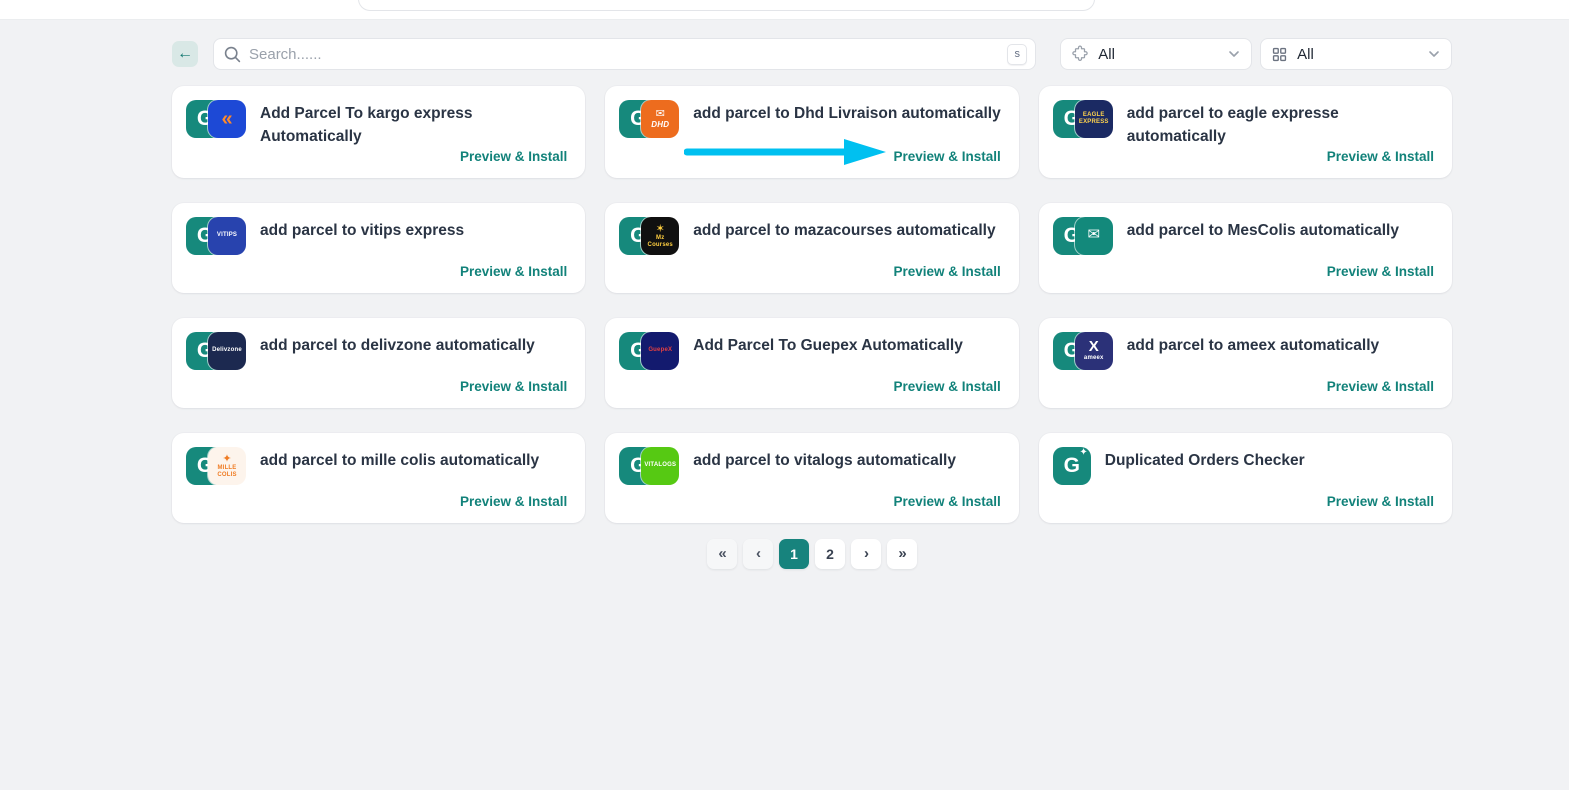 Image resolution: width=1569 pixels, height=790 pixels. Describe the element at coordinates (1280, 54) in the screenshot. I see `grid-icon` at that location.